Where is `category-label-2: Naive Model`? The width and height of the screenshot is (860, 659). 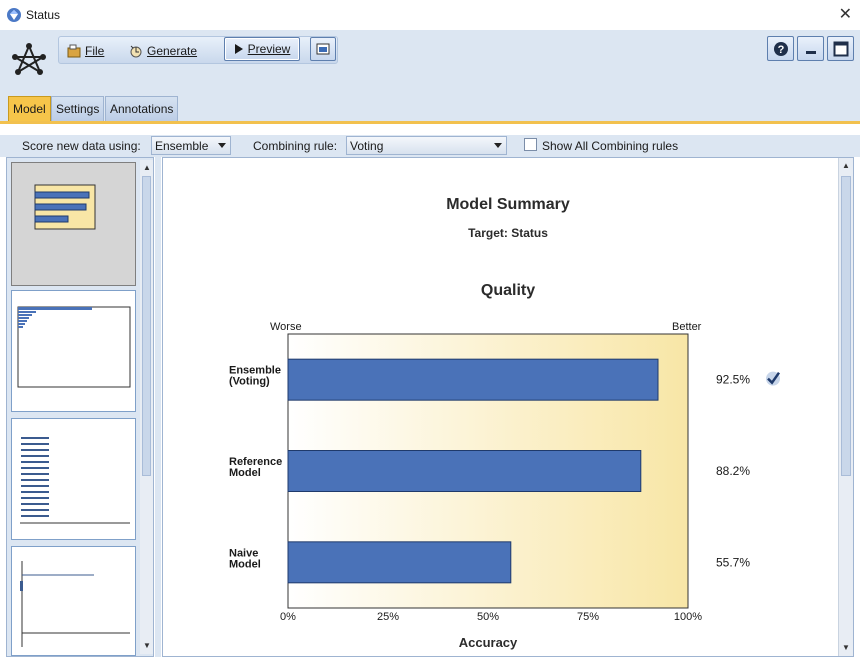
category-label-2: Naive Model is located at coordinates (245, 558).